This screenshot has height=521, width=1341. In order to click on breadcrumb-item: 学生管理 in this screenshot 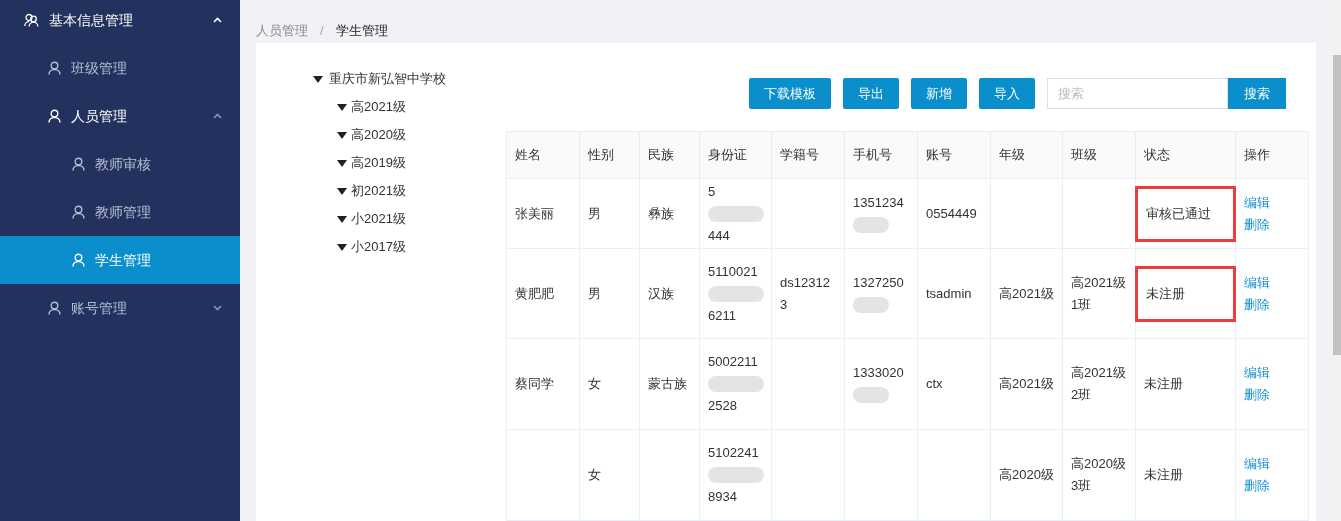, I will do `click(361, 30)`.